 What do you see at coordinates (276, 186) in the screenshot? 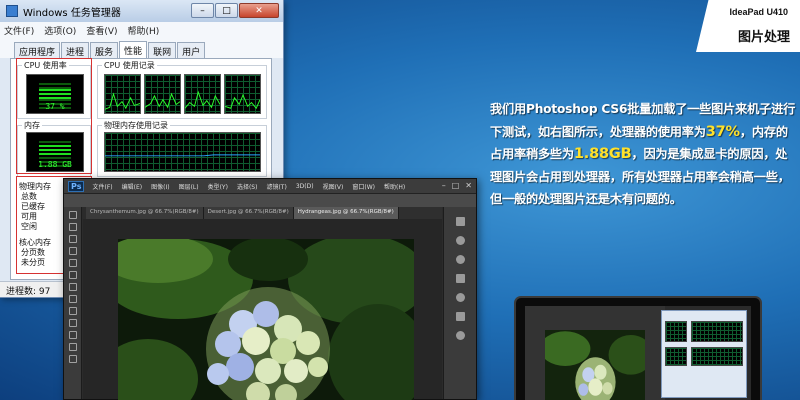
I see `ps-menu-filter: 滤镜(T)` at bounding box center [276, 186].